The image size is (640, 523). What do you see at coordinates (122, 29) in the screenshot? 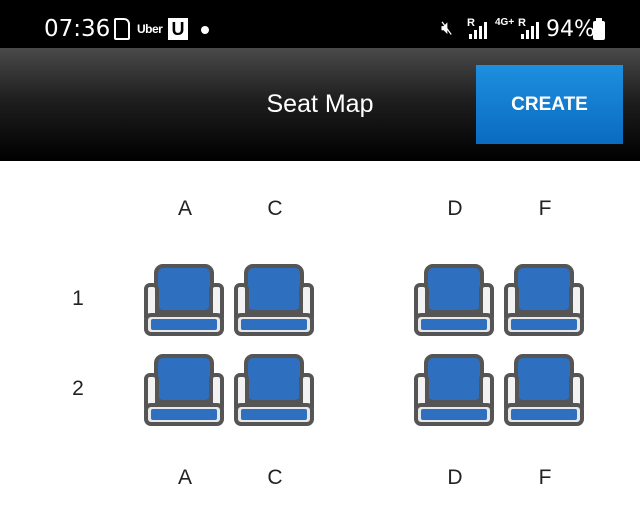
I see `sim-card-icon` at bounding box center [122, 29].